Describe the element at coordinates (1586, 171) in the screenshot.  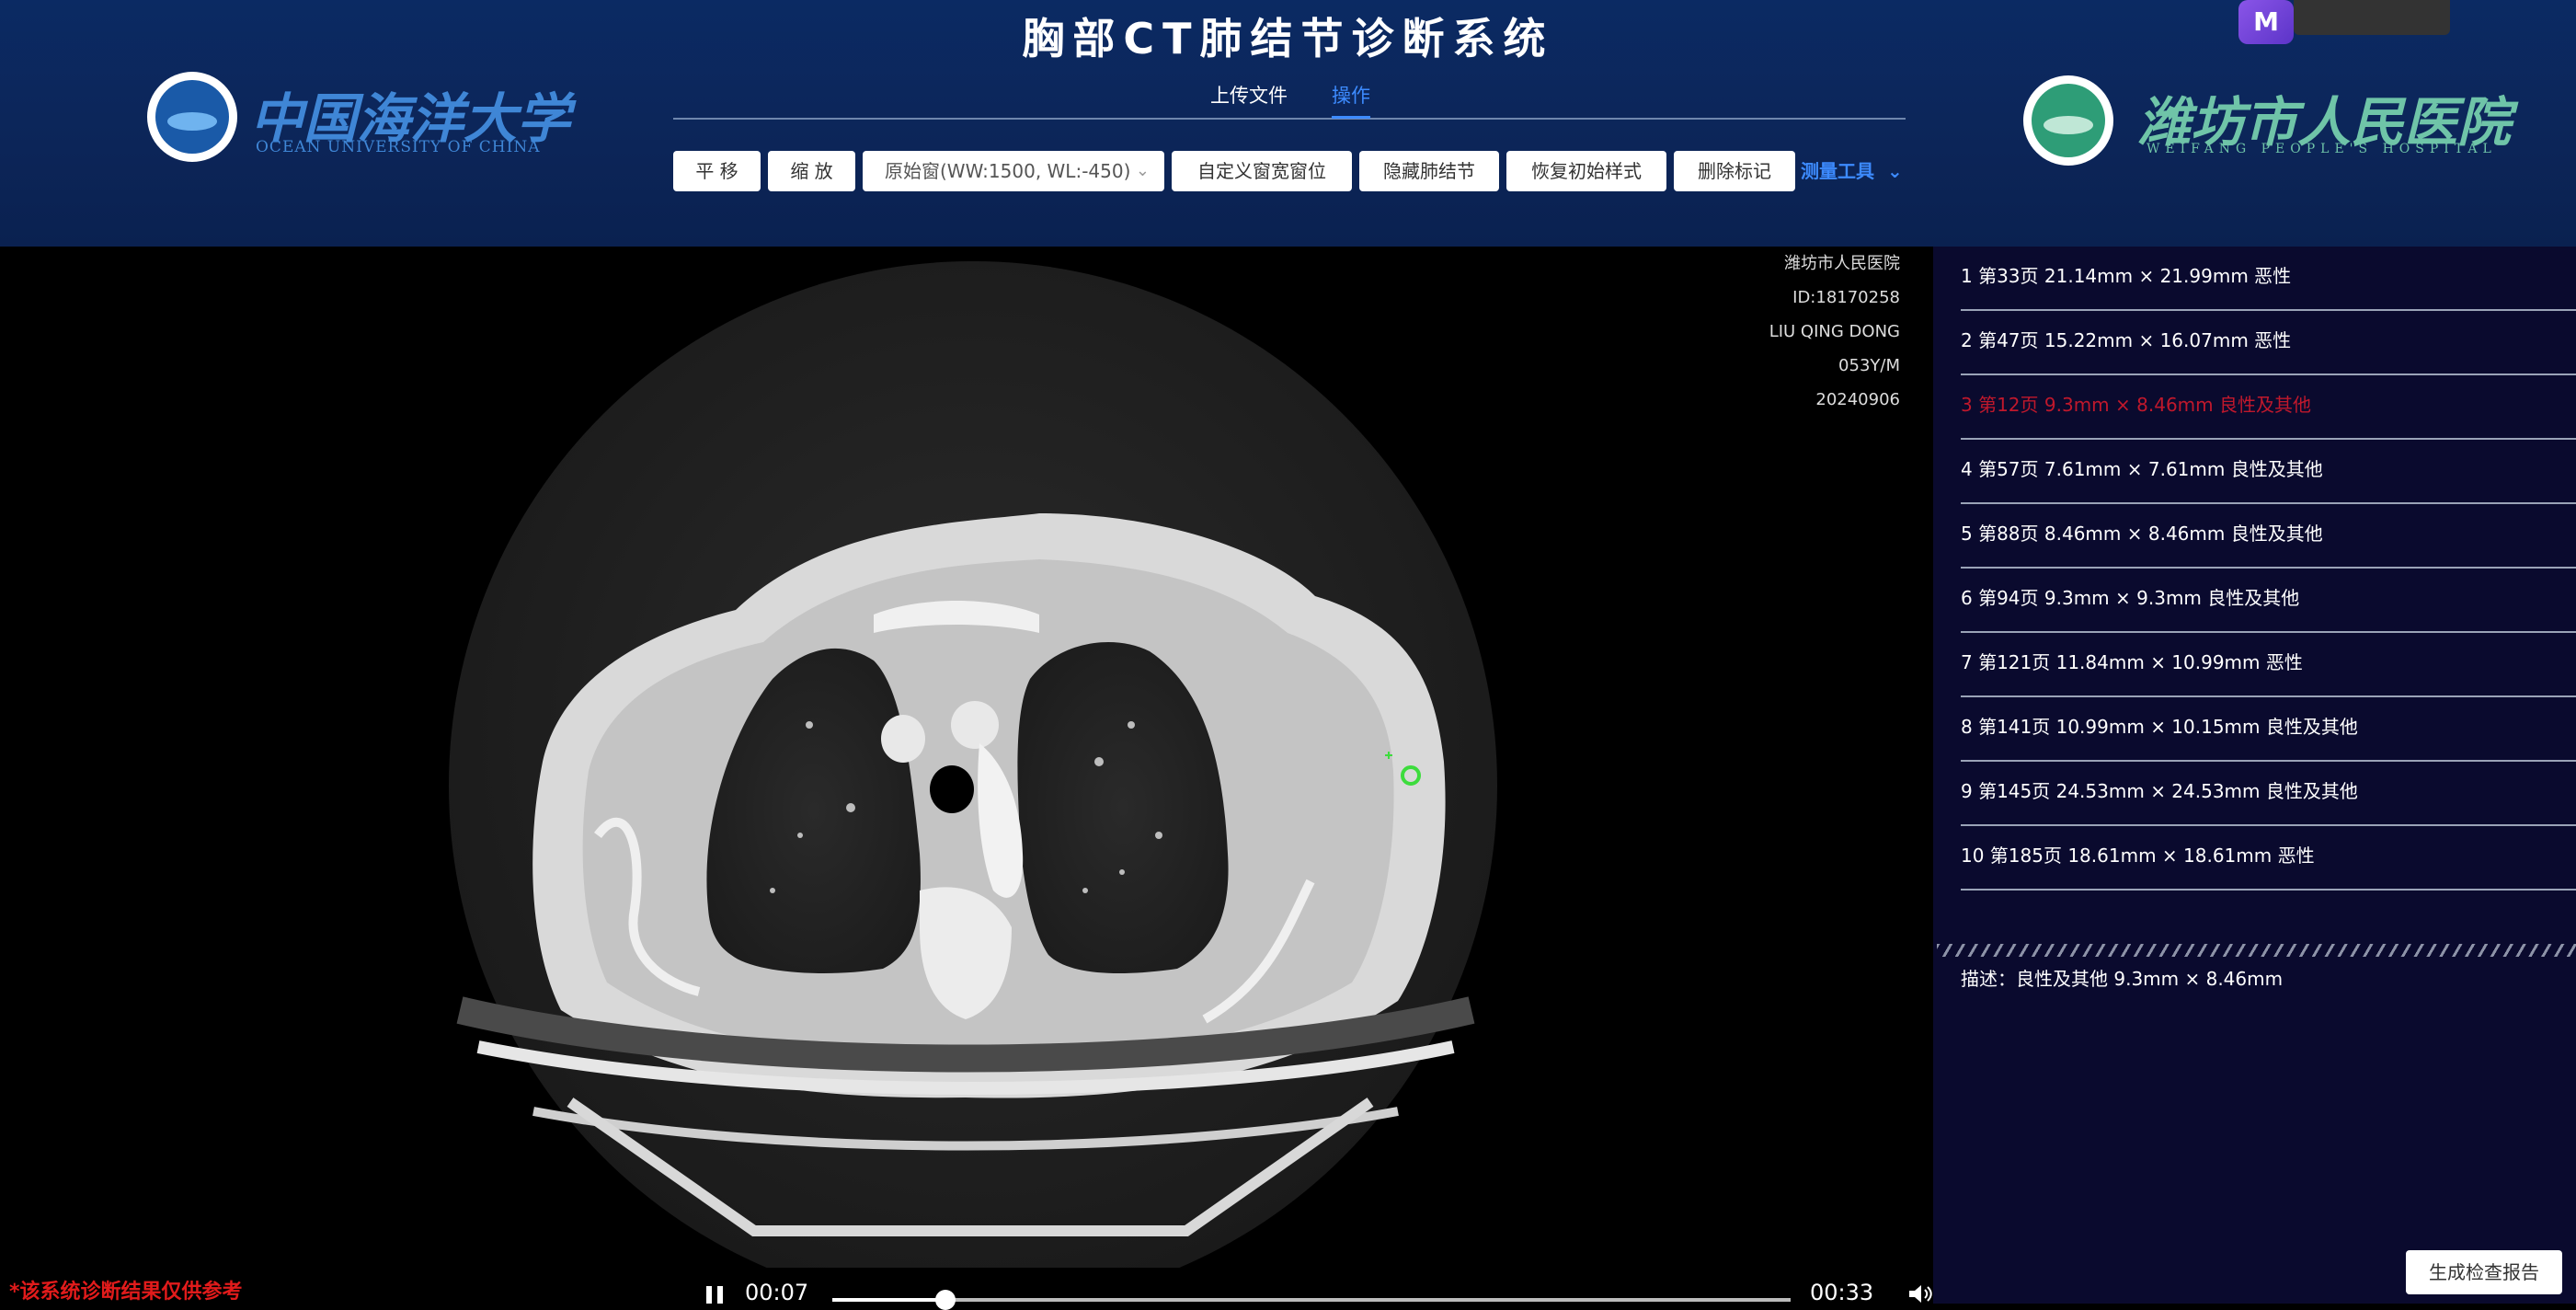
I see `restore-style-button: 恢复初始样式` at that location.